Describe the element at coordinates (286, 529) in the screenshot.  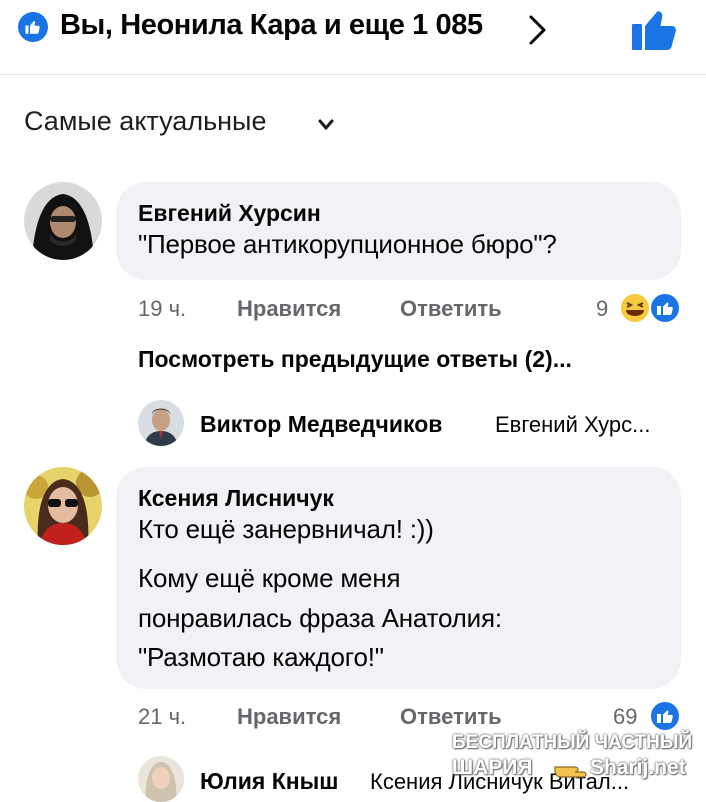
I see `comment-text-line: Кто ещё занервничал! :))` at that location.